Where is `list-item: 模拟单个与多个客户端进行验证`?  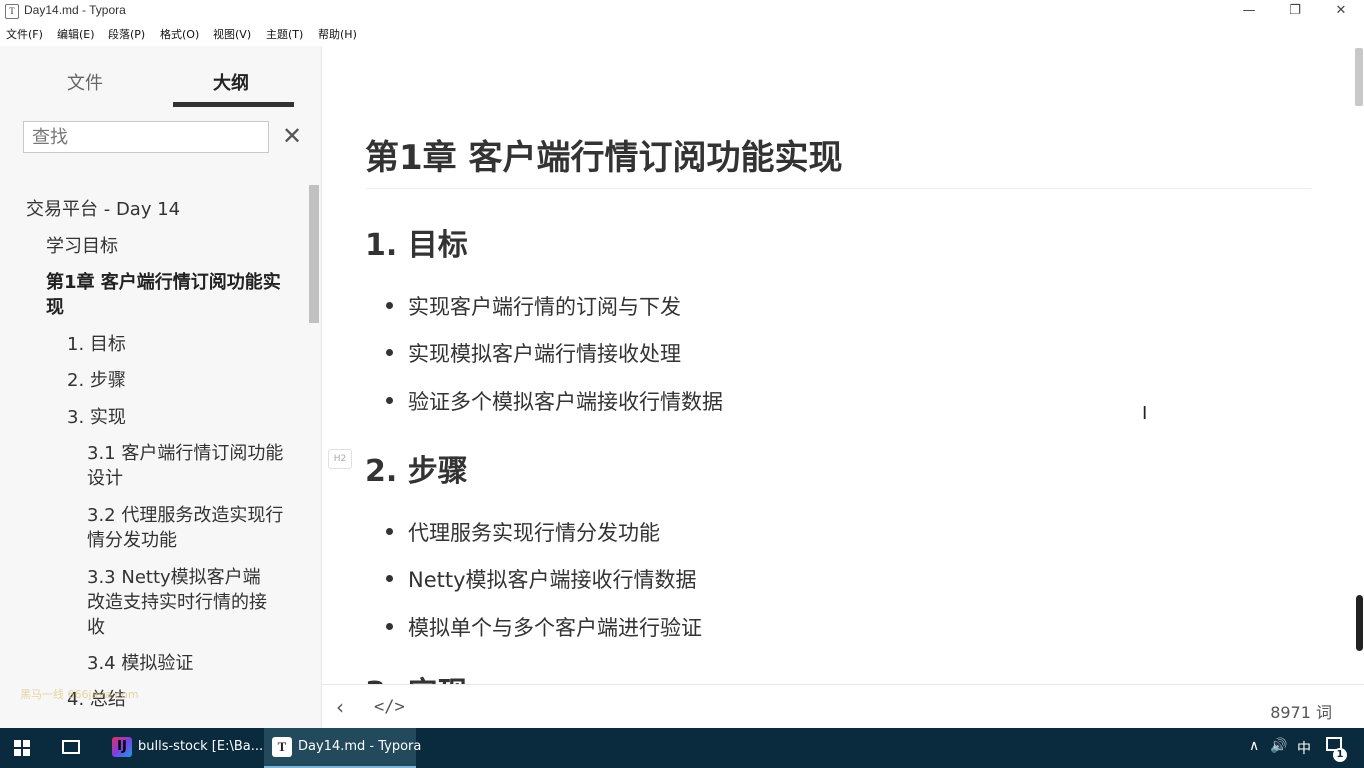 list-item: 模拟单个与多个客户端进行验证 is located at coordinates (555, 627).